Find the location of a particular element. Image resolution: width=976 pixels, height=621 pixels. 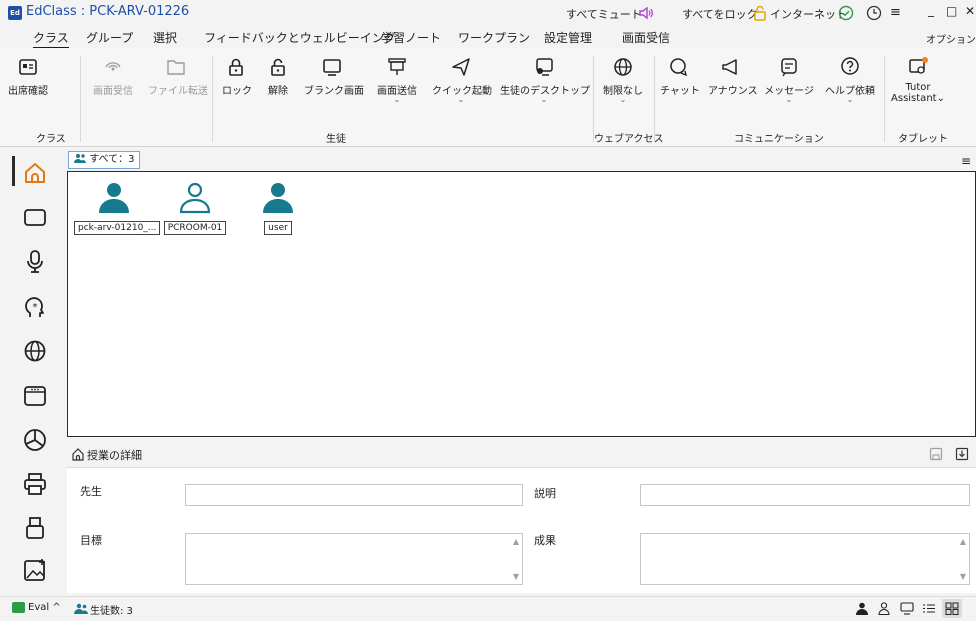

printer-icon is located at coordinates (35, 484).